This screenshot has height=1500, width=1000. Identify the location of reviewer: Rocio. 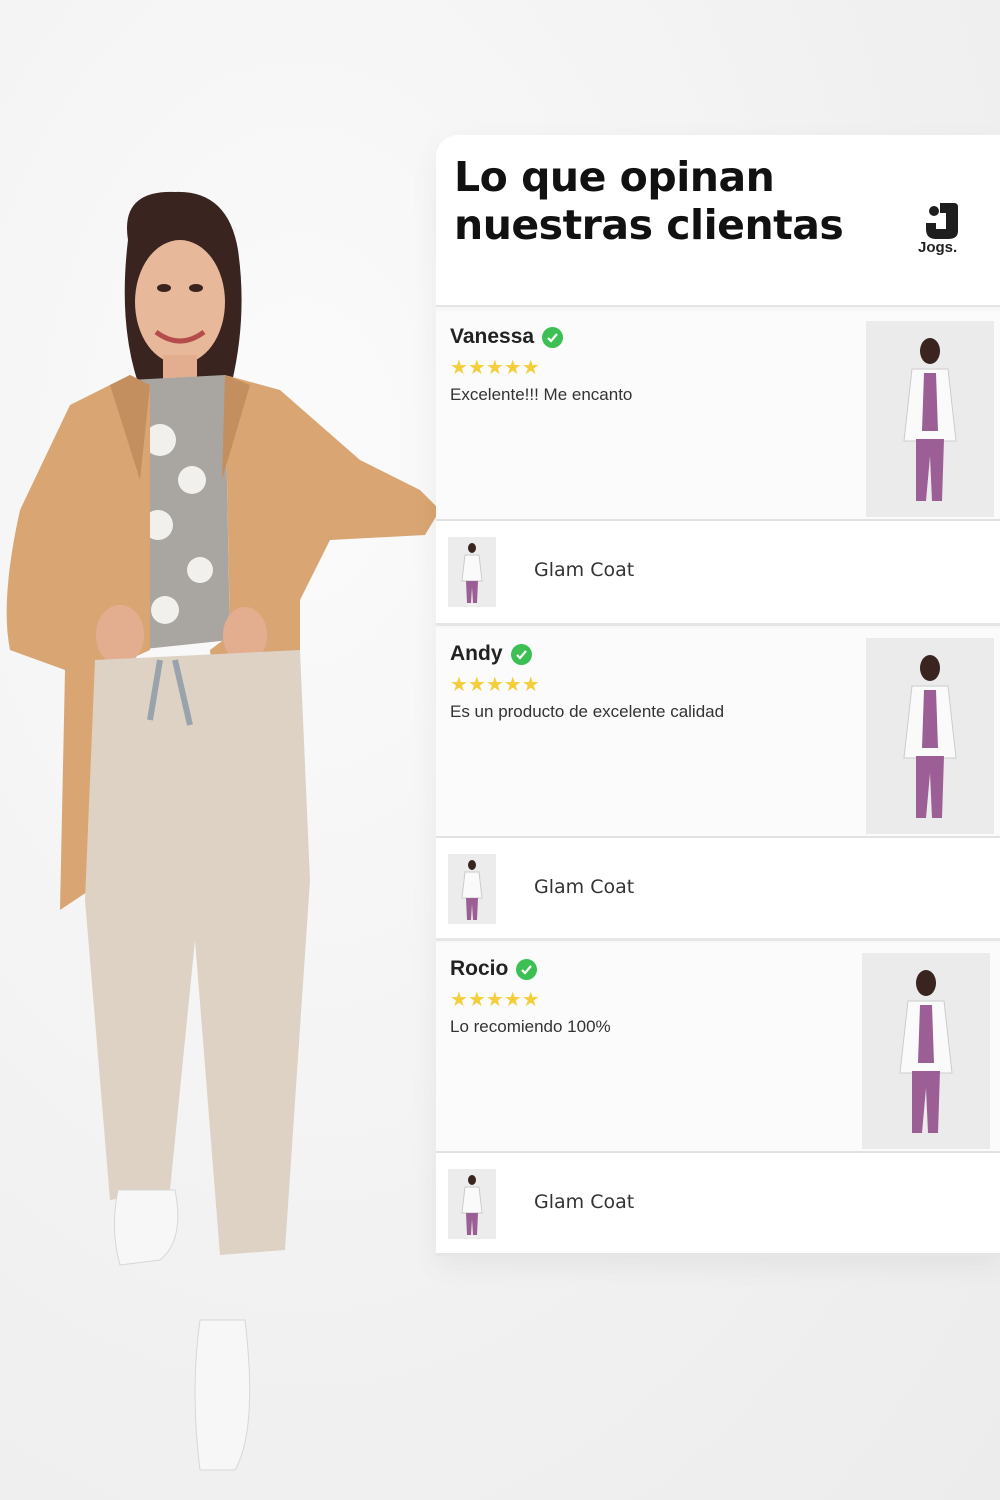
(494, 969).